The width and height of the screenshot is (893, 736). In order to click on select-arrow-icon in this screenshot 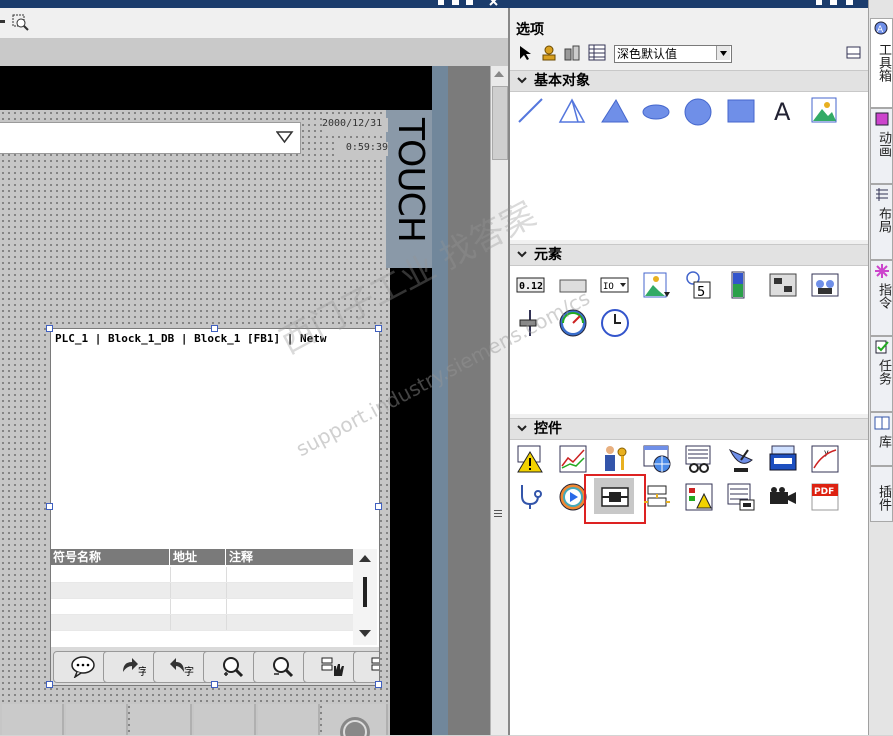, I will do `click(723, 53)`.